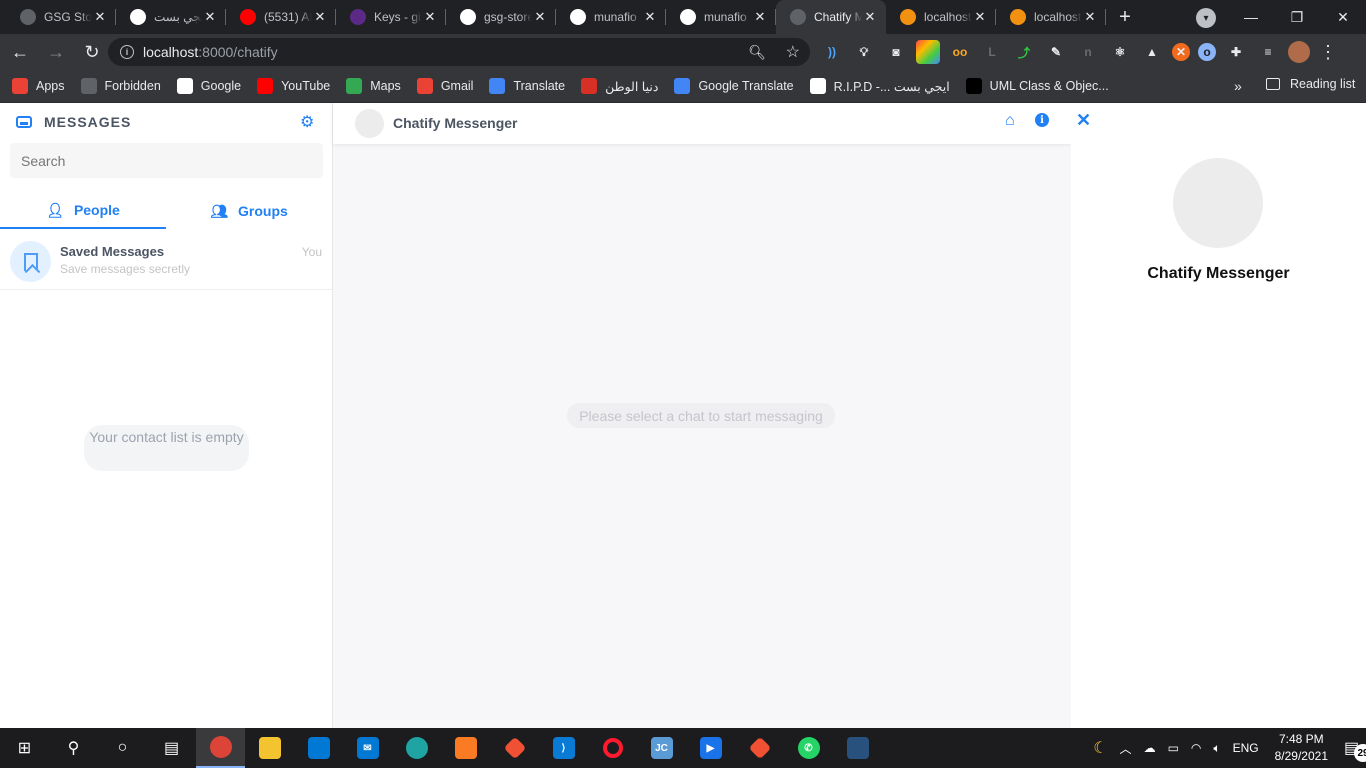  Describe the element at coordinates (960, 52) in the screenshot. I see `extension-glasses-icon: oo` at that location.